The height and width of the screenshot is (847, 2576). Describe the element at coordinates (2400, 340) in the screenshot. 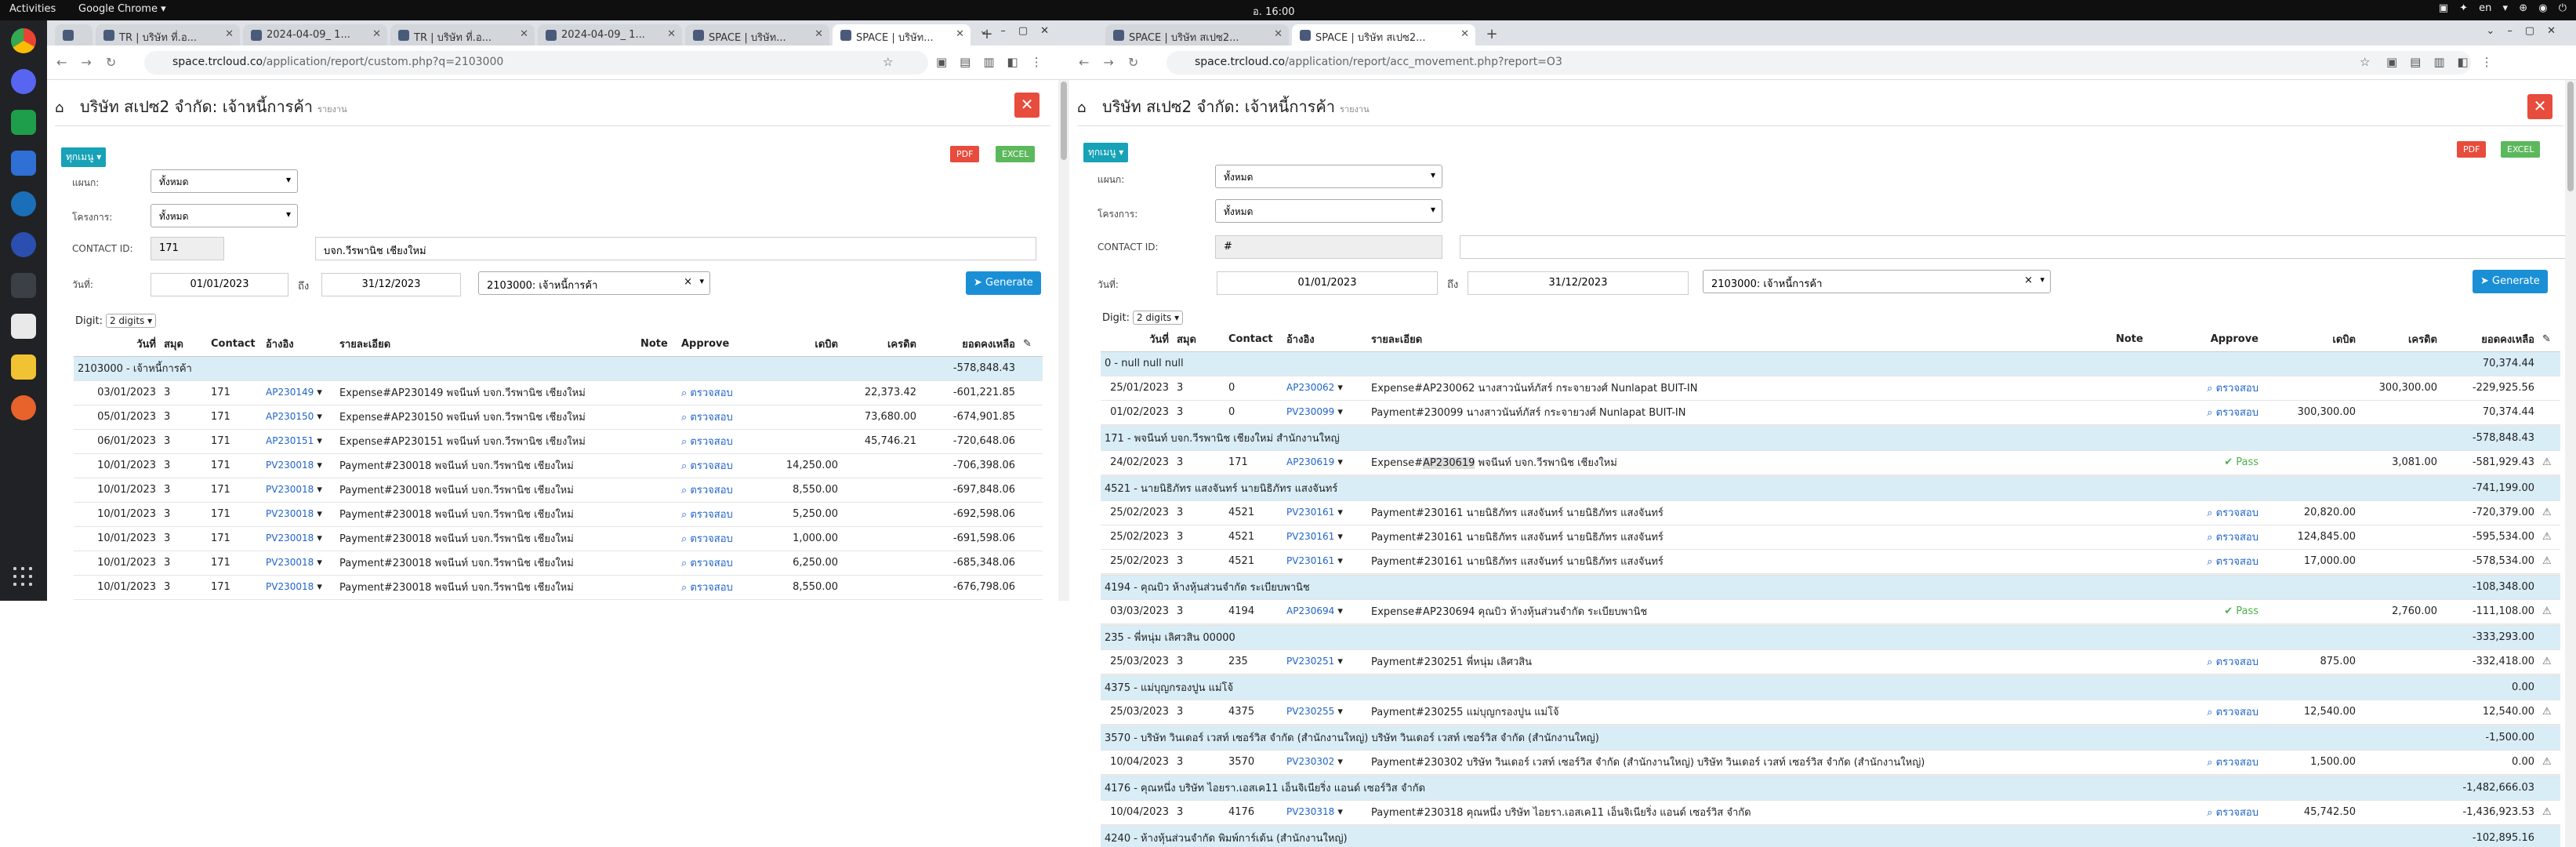

I see `col-credit: เครดิต` at that location.